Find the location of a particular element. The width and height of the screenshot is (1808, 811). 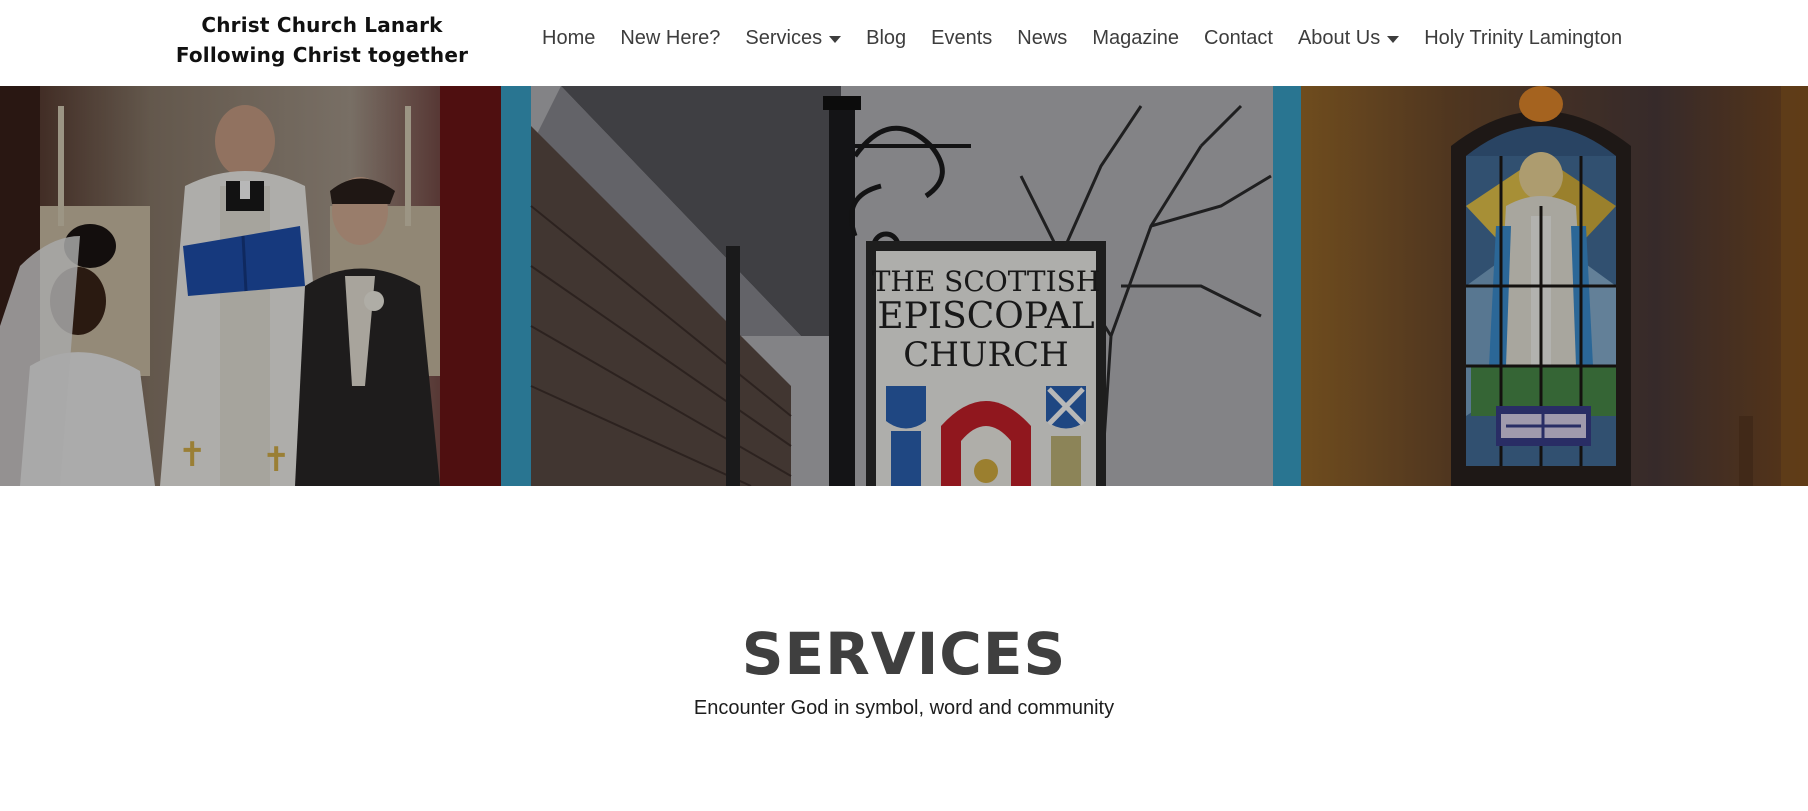

sign-text-line3: CHURCH is located at coordinates (986, 355).